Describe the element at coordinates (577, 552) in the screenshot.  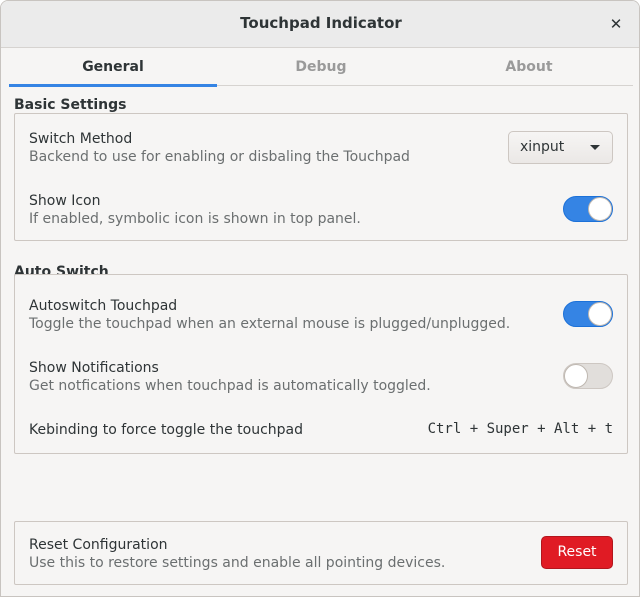
I see `reset-button: Reset` at that location.